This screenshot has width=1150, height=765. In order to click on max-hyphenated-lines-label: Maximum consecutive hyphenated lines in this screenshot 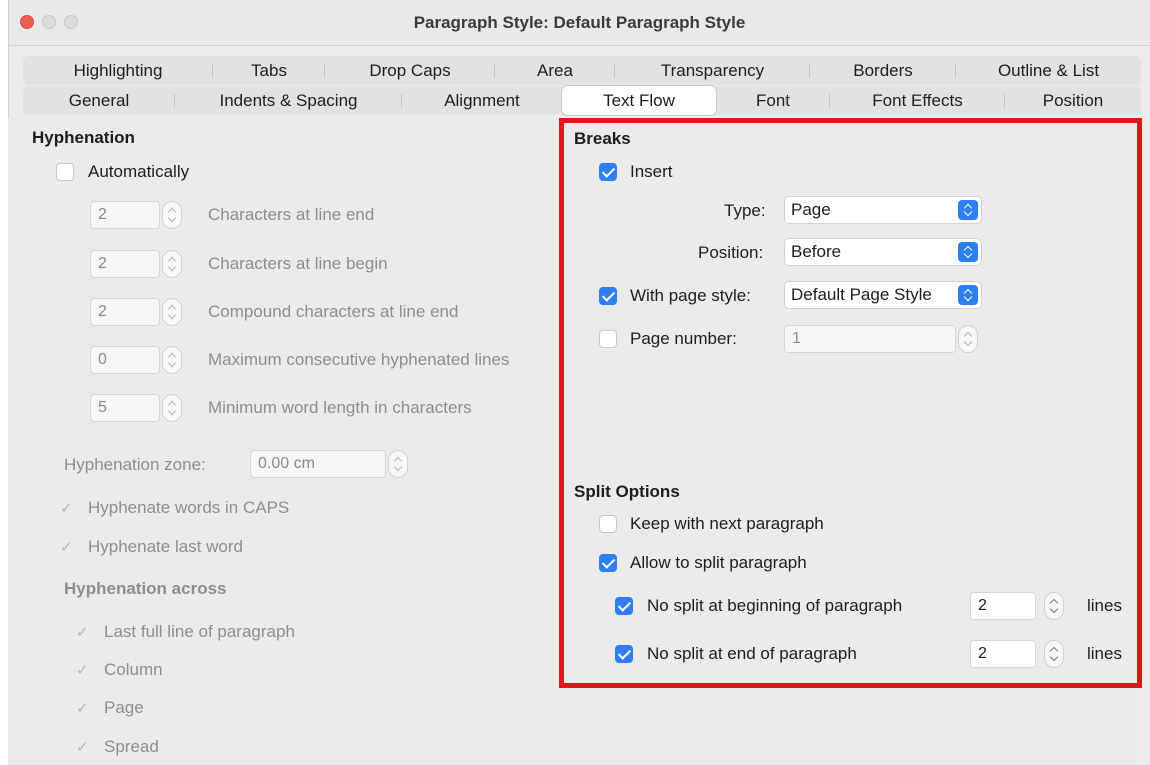, I will do `click(359, 359)`.